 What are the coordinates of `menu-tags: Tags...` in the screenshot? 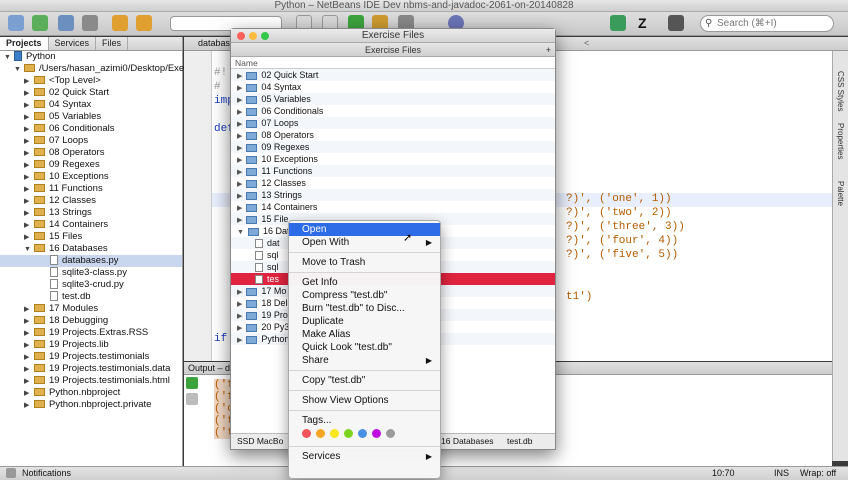 It's located at (364, 420).